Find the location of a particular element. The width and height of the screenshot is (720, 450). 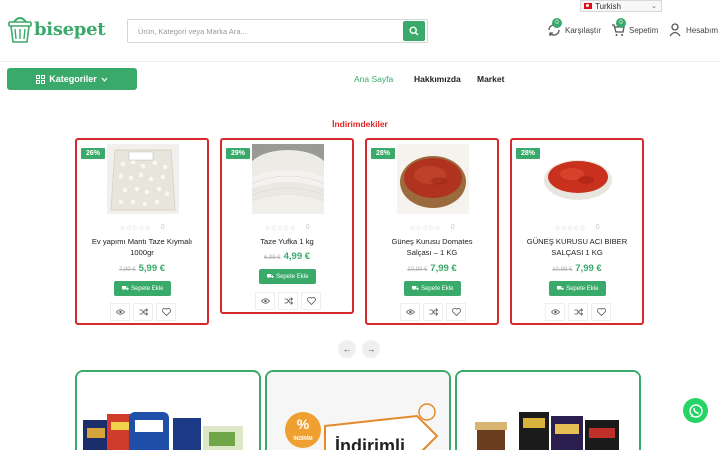

arrow-left-icon: ← is located at coordinates (347, 349).